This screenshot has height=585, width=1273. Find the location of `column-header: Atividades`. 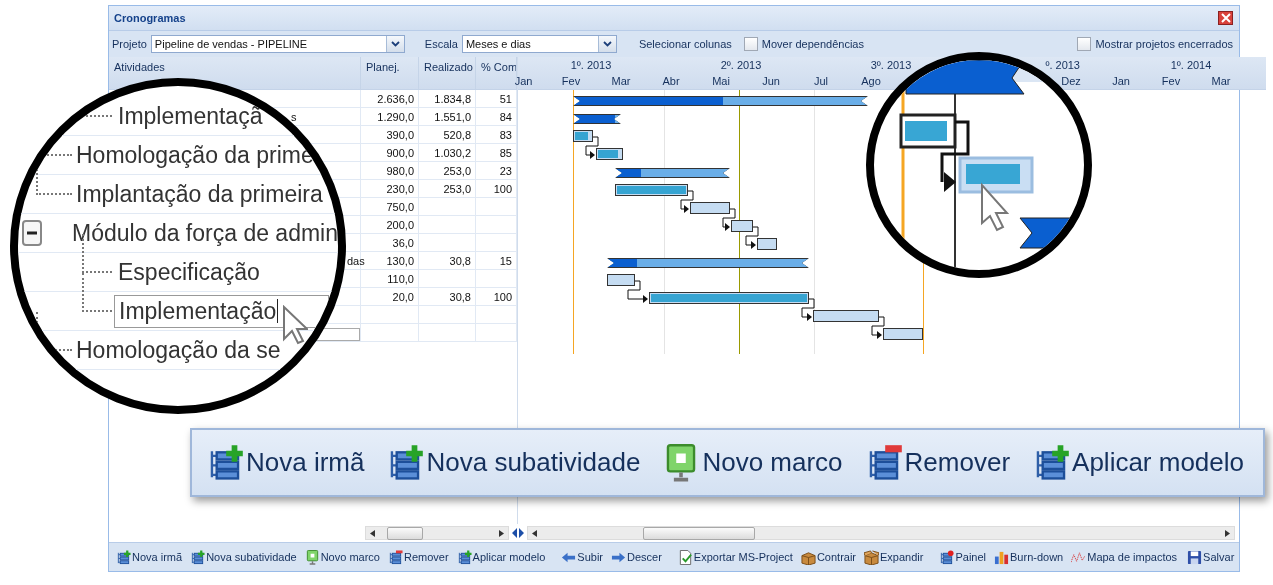

column-header: Atividades is located at coordinates (139, 67).